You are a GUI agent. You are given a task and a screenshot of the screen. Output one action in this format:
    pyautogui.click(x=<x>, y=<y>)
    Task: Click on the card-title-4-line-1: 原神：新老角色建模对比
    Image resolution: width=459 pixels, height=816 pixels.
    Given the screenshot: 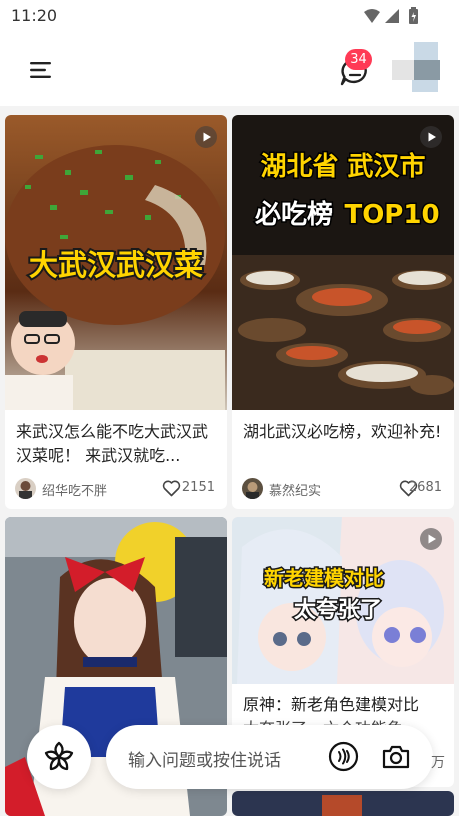 What is the action you would take?
    pyautogui.click(x=331, y=704)
    